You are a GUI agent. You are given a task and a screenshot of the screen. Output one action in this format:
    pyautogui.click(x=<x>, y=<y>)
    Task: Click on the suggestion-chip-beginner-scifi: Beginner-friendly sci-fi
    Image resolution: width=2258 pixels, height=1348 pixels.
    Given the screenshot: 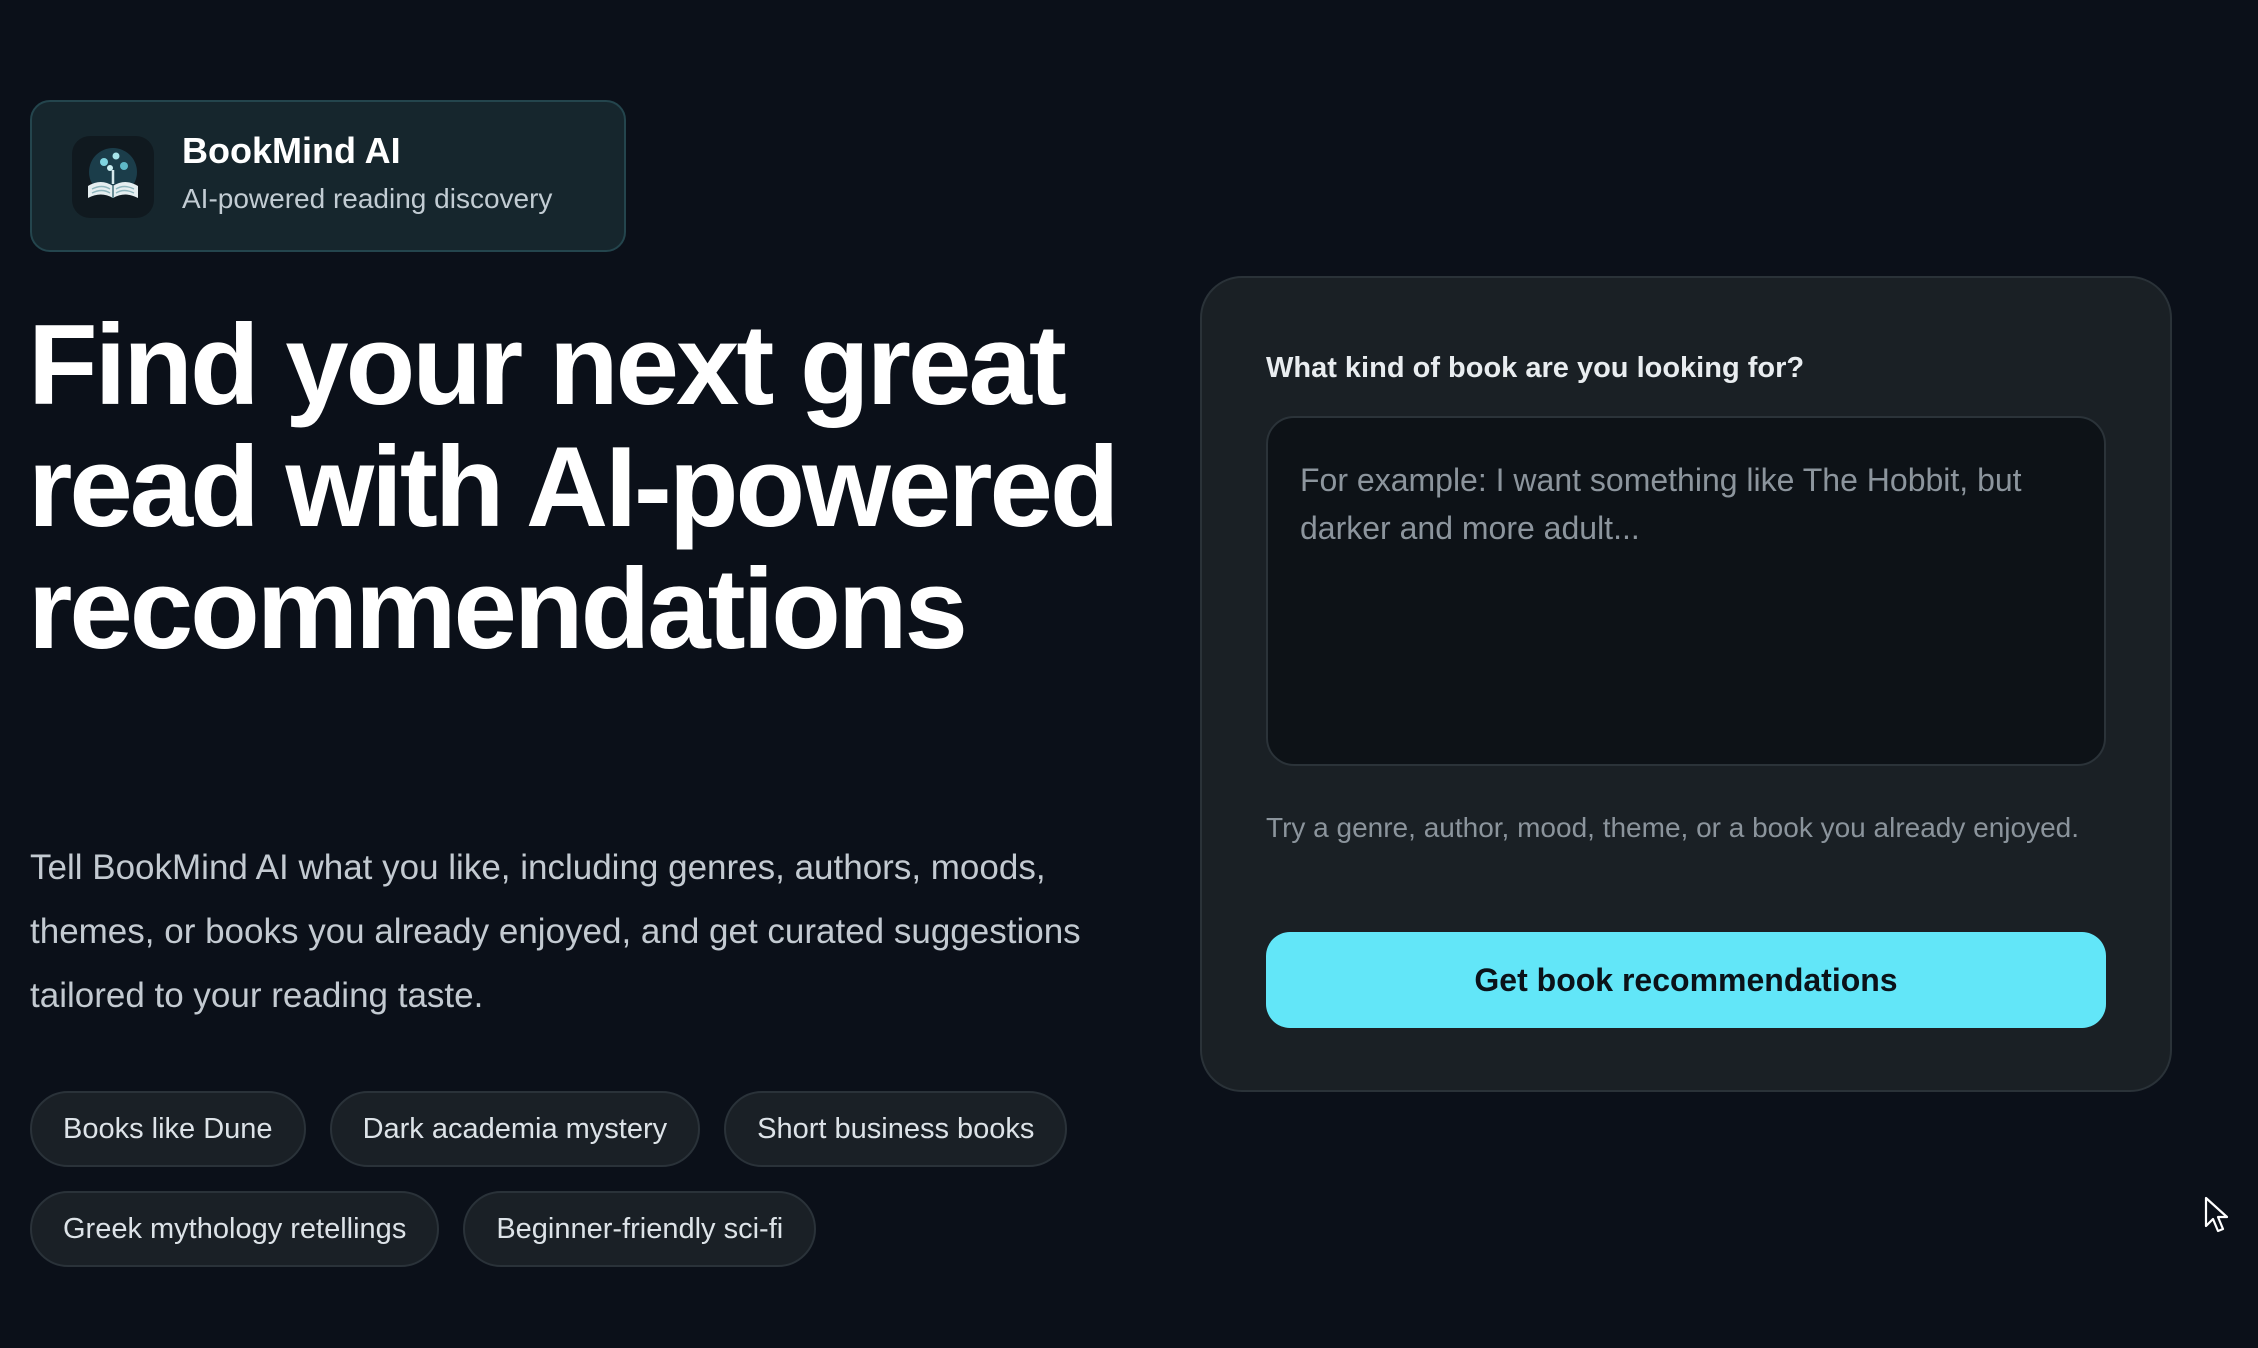 What is the action you would take?
    pyautogui.click(x=640, y=1229)
    